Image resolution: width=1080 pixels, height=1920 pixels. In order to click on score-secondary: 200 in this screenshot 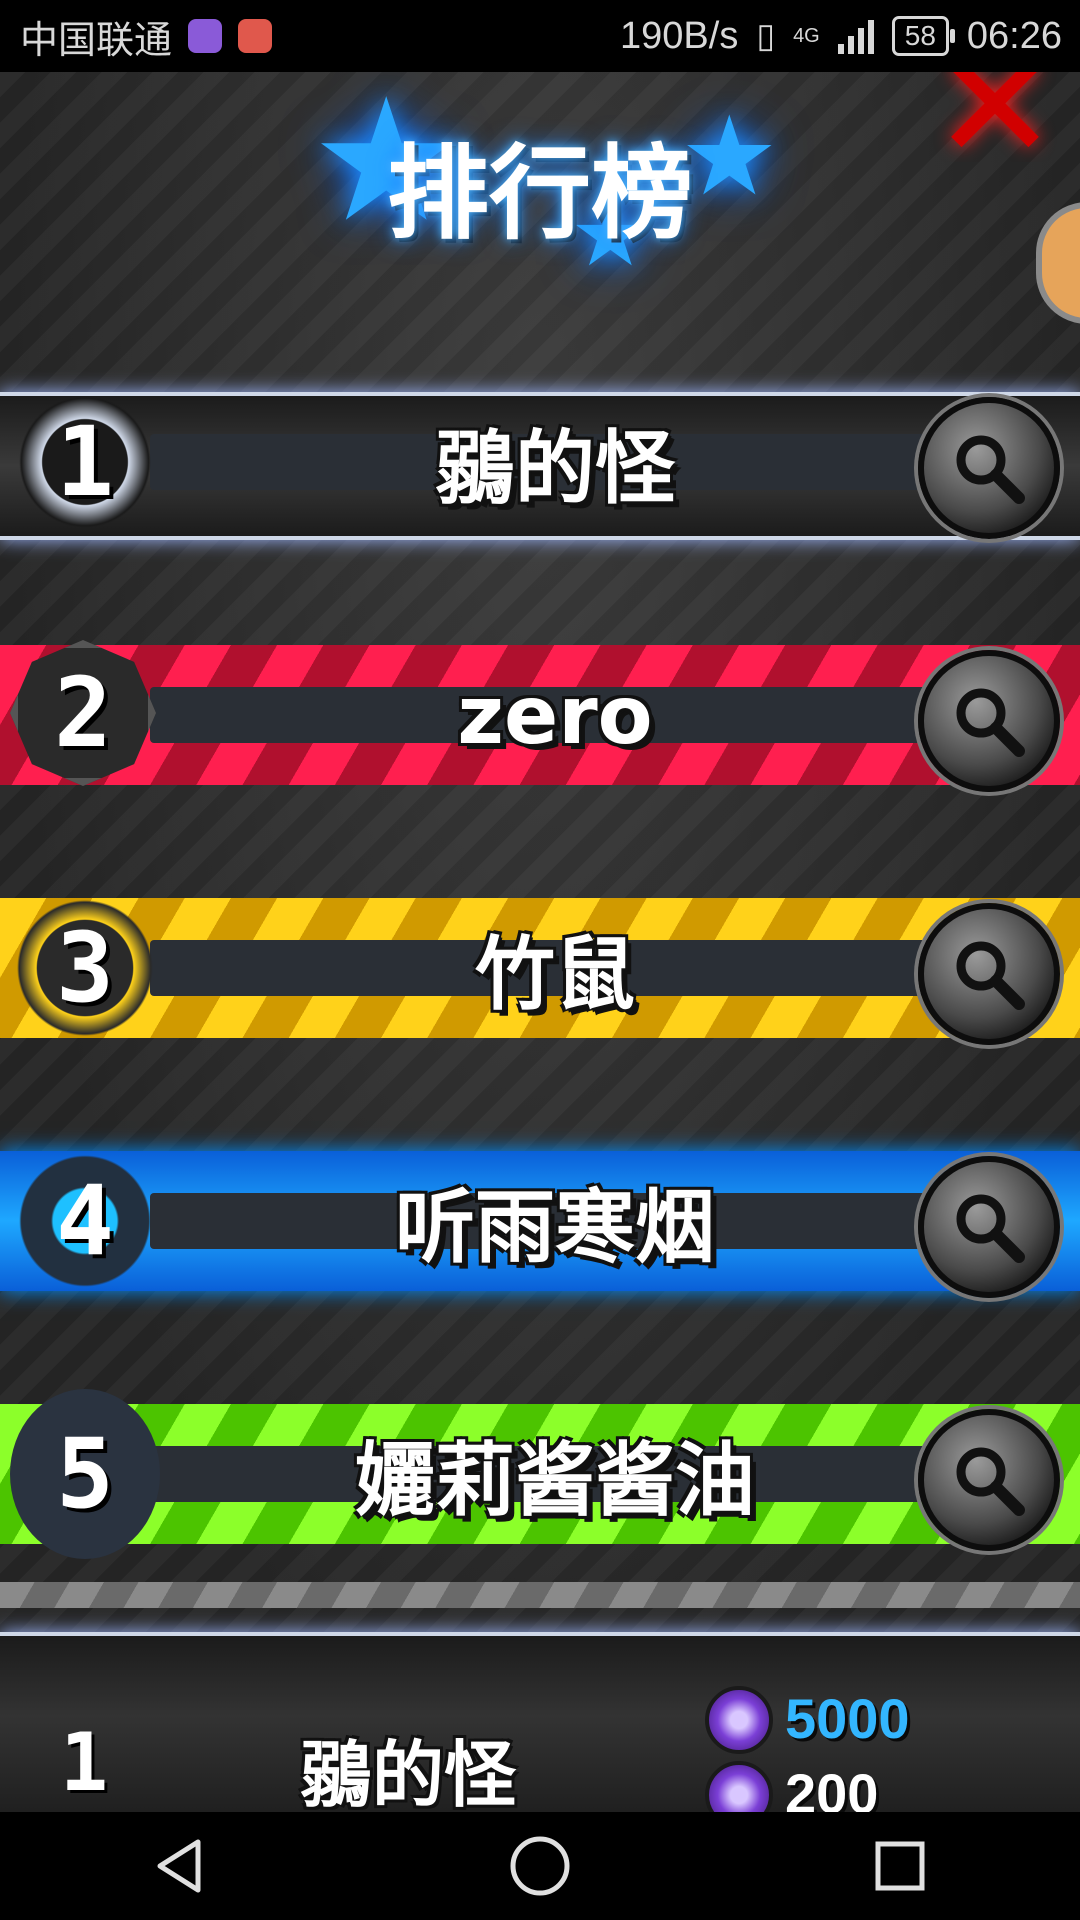, I will do `click(832, 1787)`.